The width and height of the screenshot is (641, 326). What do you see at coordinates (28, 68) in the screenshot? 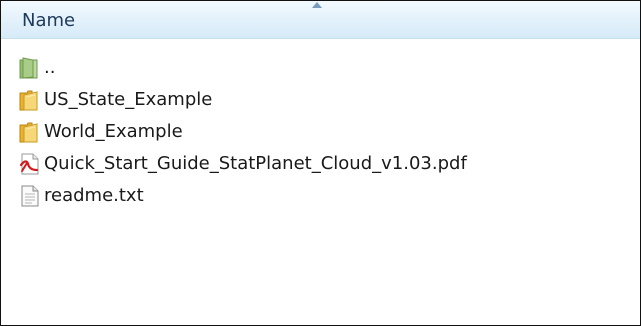
I see `parent-folder-icon` at bounding box center [28, 68].